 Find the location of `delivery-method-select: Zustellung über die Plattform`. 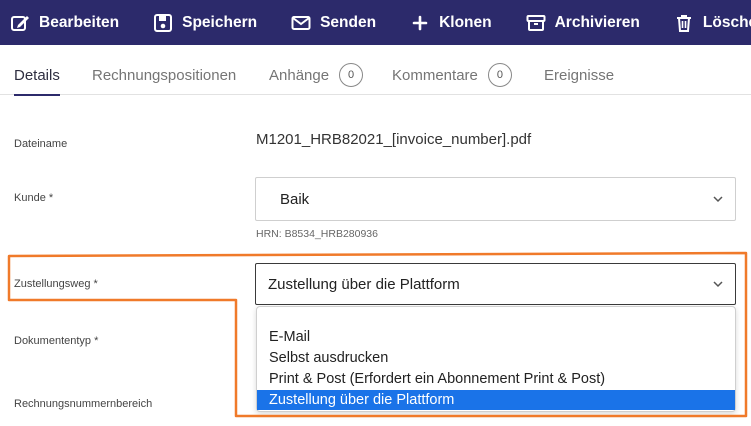

delivery-method-select: Zustellung über die Plattform is located at coordinates (495, 284).